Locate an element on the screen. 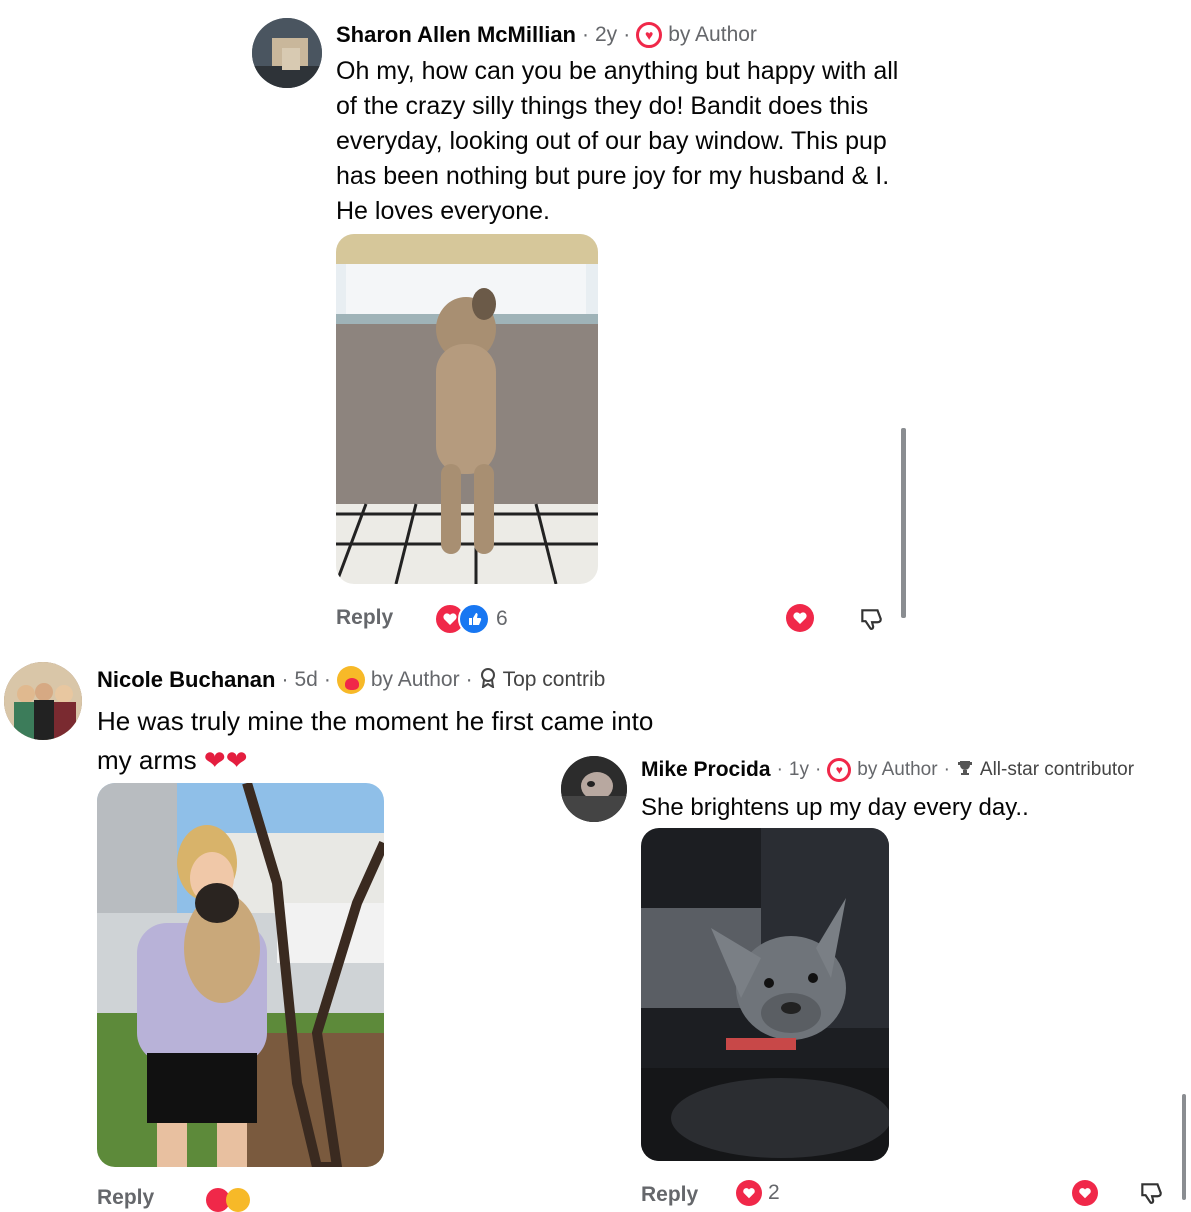  avatar-sharon is located at coordinates (287, 53).